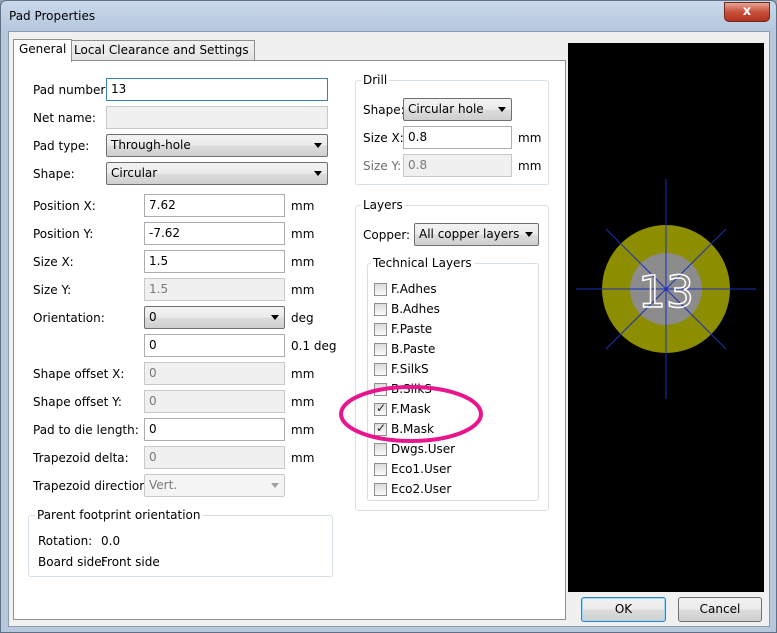  I want to click on position-x-input: 7.62, so click(214, 205).